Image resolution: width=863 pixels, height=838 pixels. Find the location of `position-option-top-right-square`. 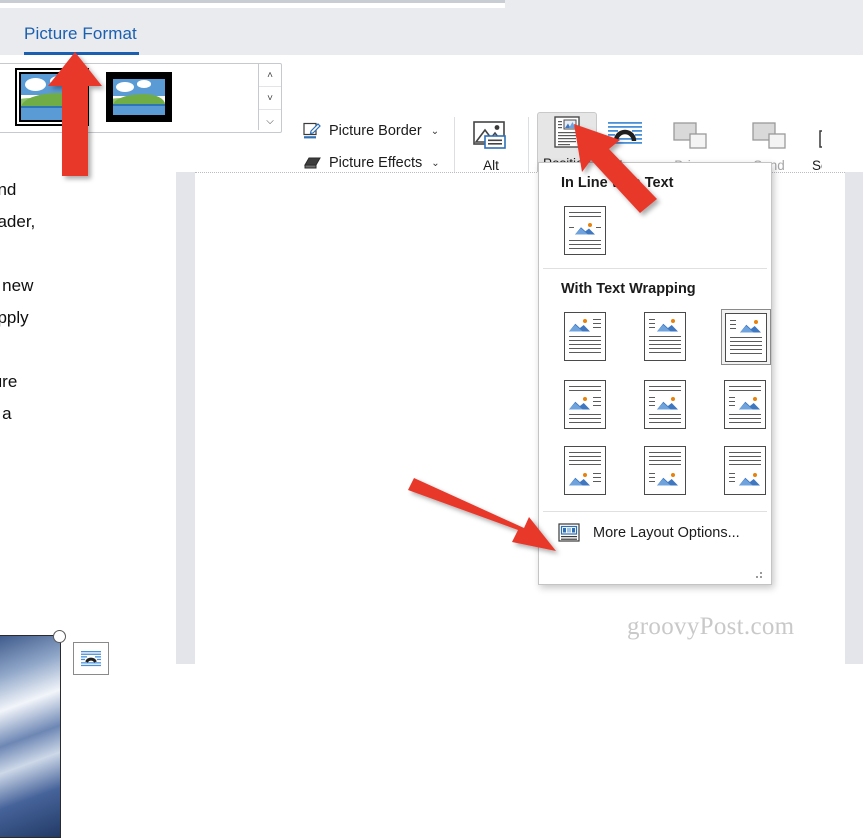

position-option-top-right-square is located at coordinates (746, 337).